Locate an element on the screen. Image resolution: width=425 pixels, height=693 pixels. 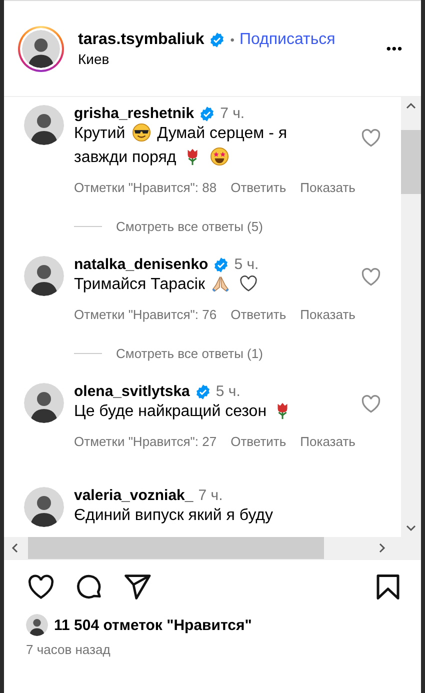
scroll-right-icon is located at coordinates (382, 548).